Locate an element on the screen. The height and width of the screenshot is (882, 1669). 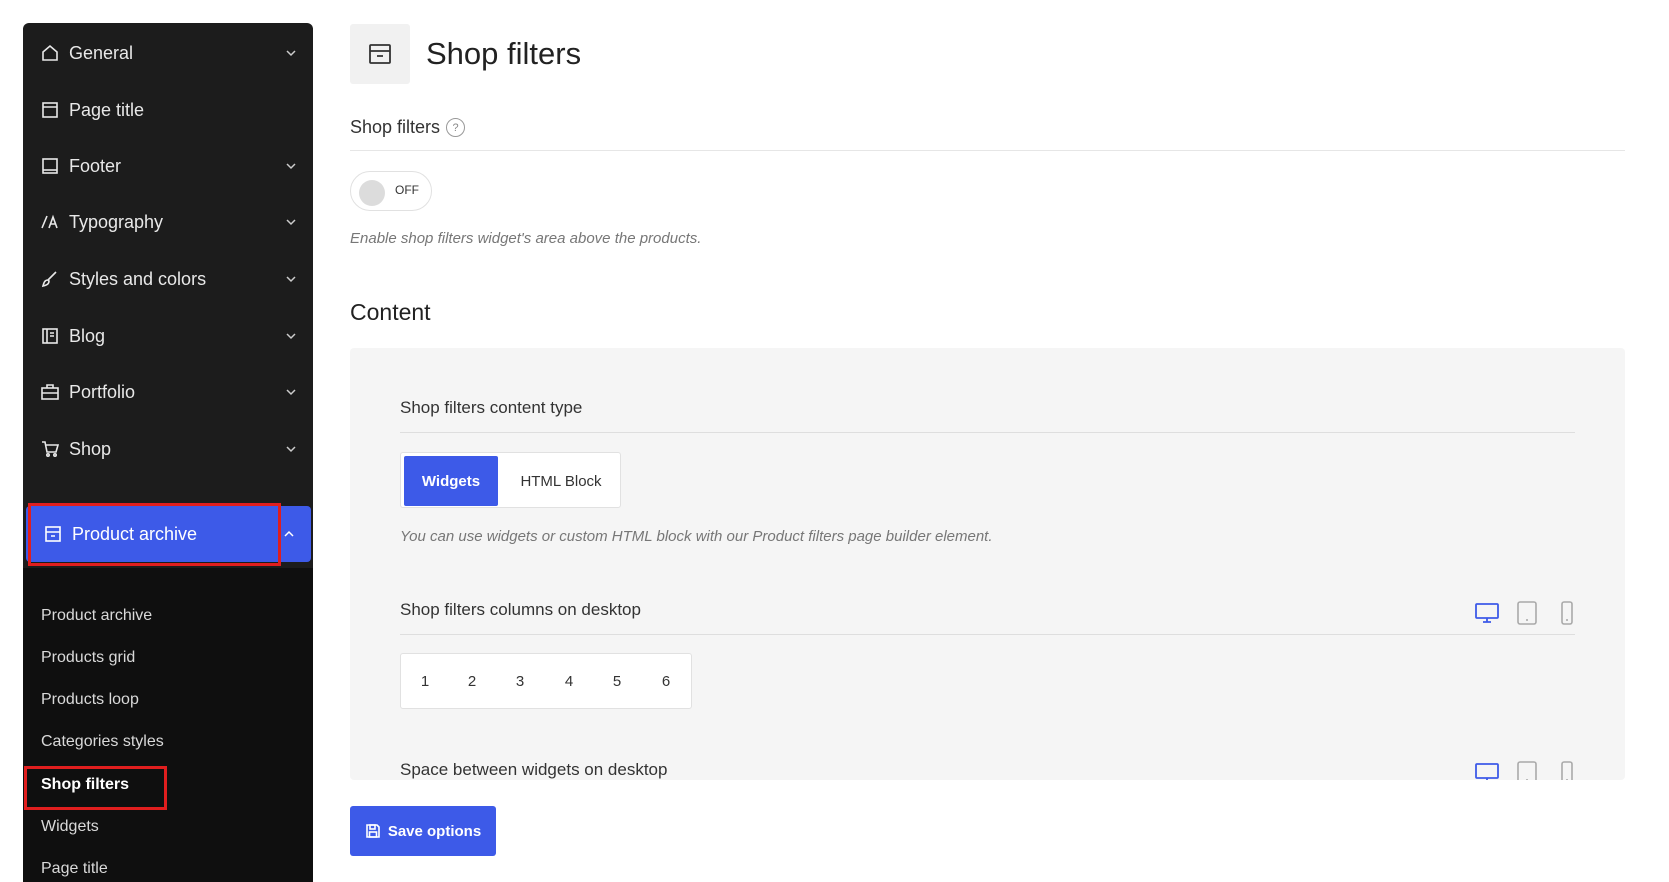
cart-icon is located at coordinates (50, 449).